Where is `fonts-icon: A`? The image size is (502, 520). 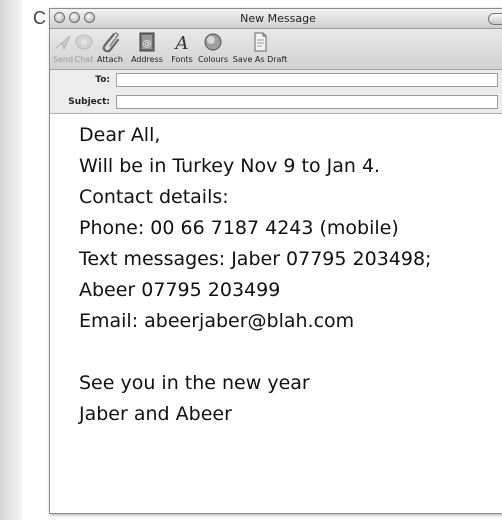 fonts-icon: A is located at coordinates (181, 43).